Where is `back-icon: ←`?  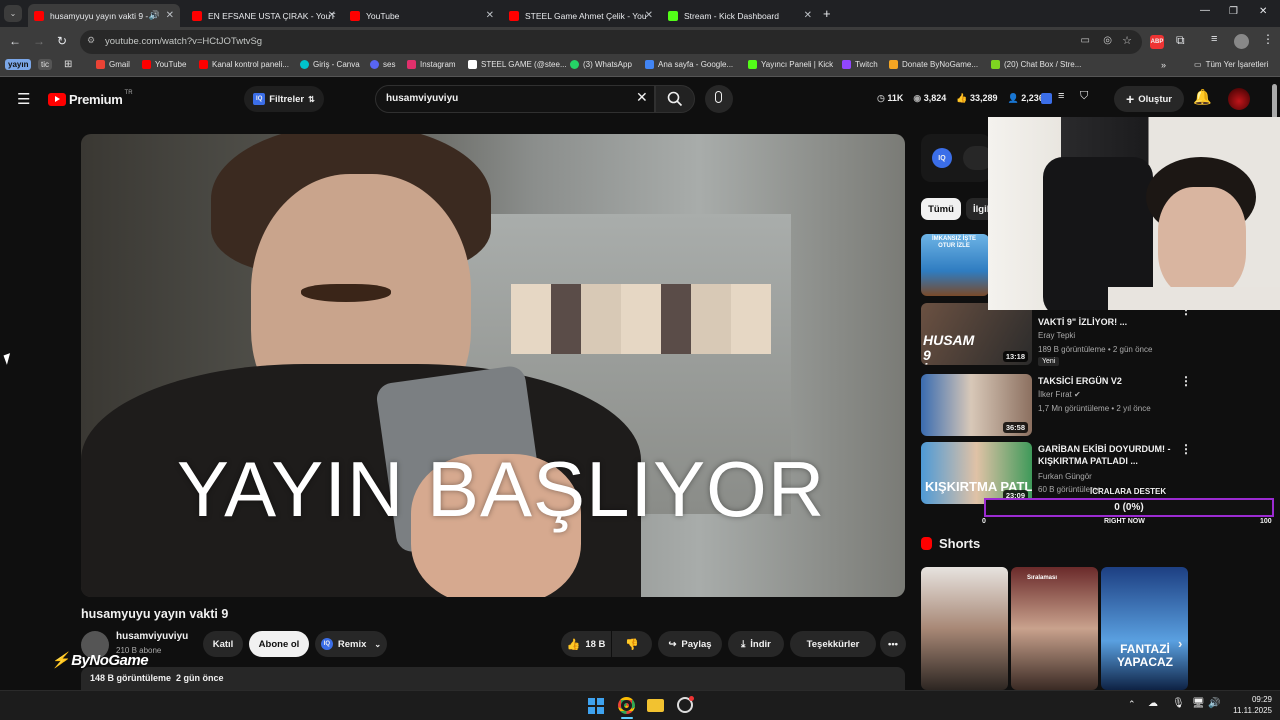 back-icon: ← is located at coordinates (15, 41).